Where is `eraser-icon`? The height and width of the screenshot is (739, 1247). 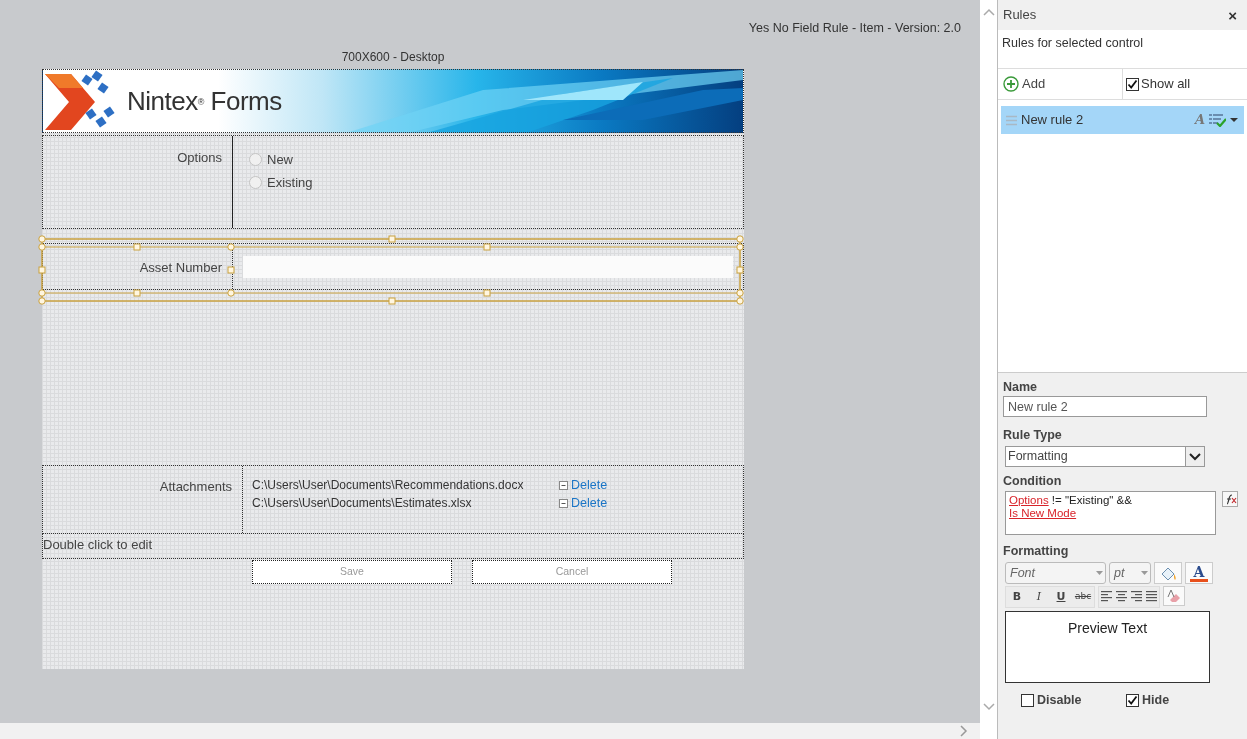
eraser-icon is located at coordinates (1174, 596).